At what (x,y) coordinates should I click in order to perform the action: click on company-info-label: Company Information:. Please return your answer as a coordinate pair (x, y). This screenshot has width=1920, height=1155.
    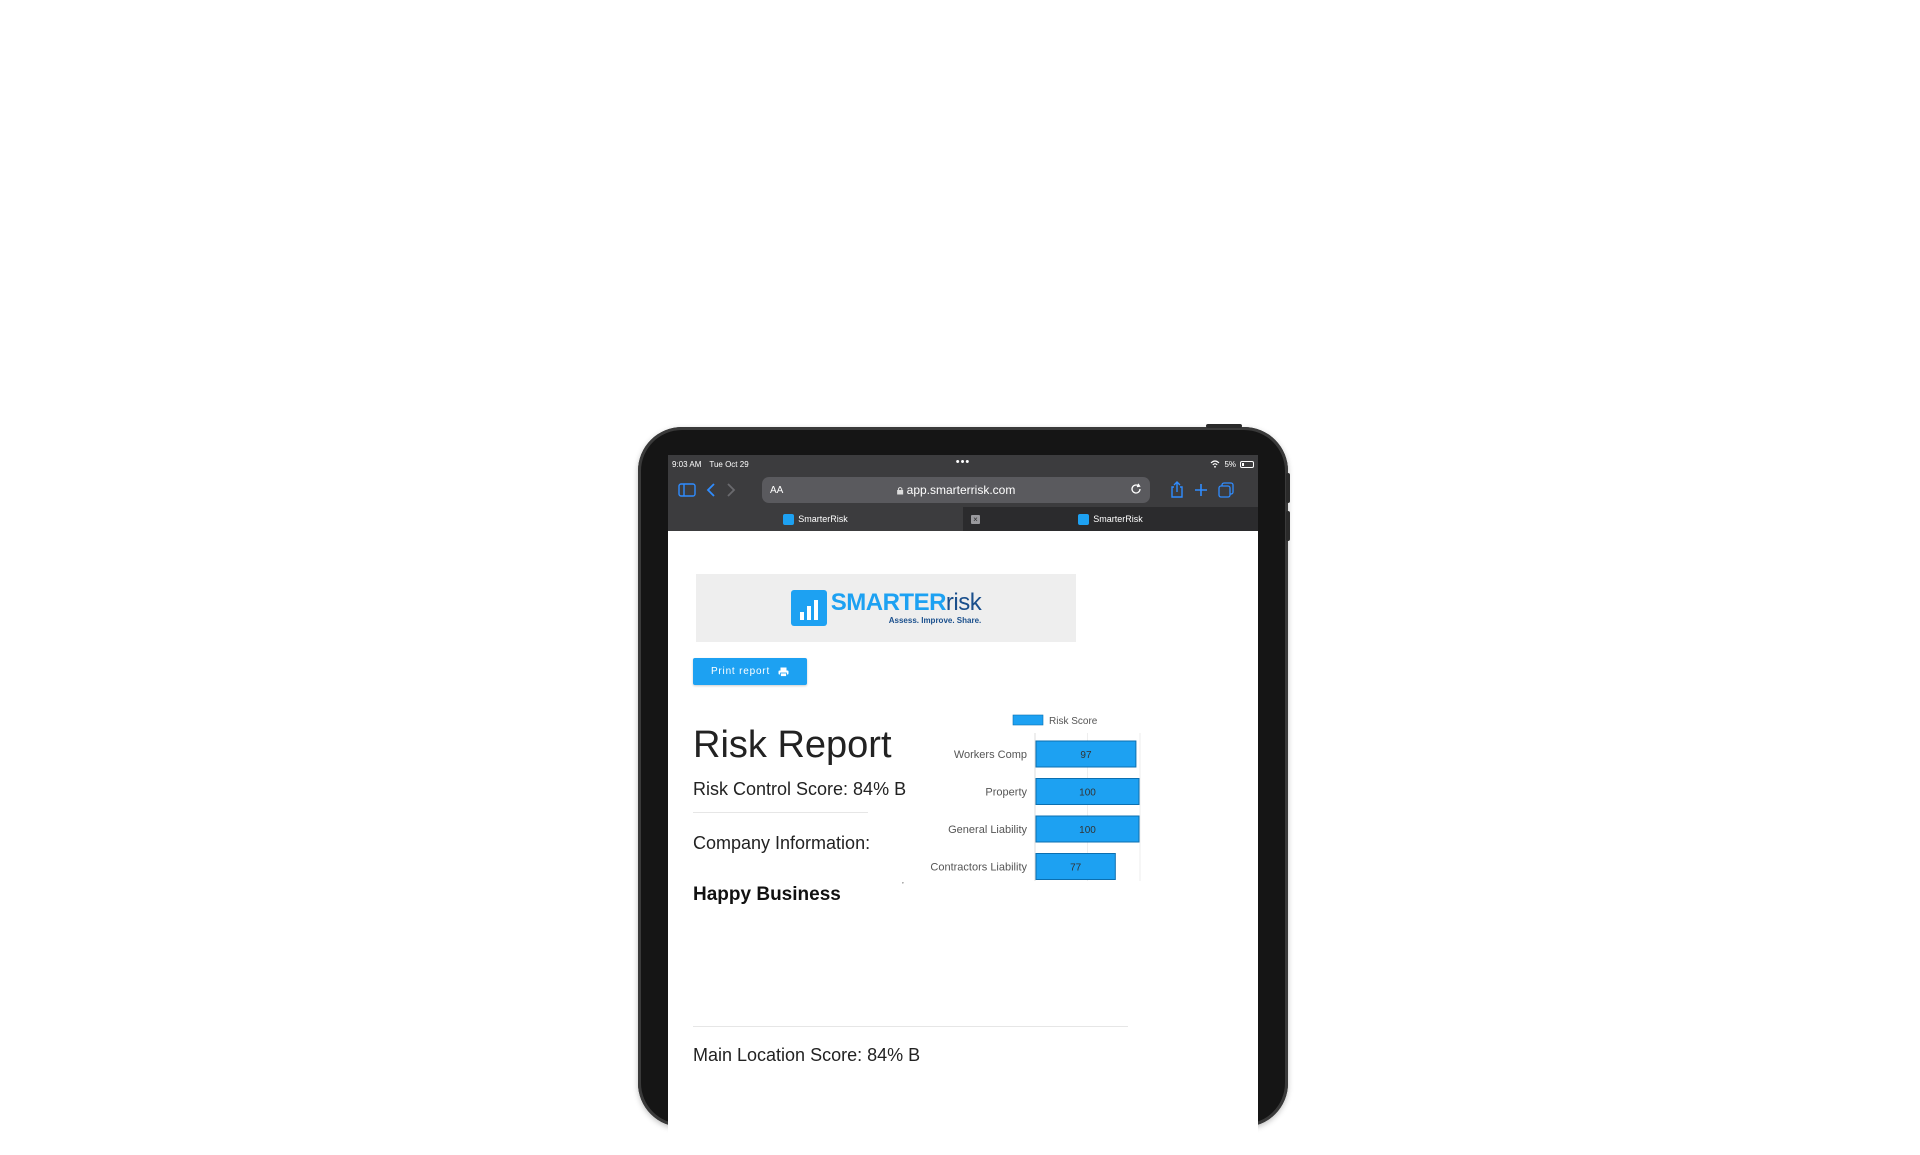
    Looking at the image, I should click on (782, 843).